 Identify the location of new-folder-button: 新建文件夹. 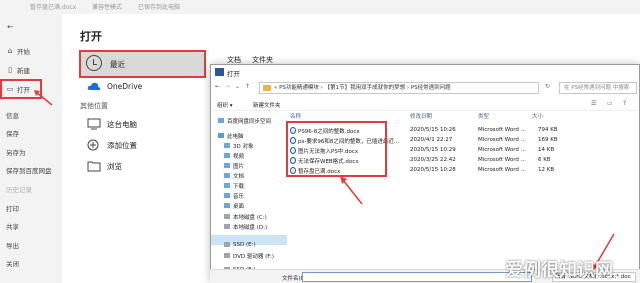
(267, 105).